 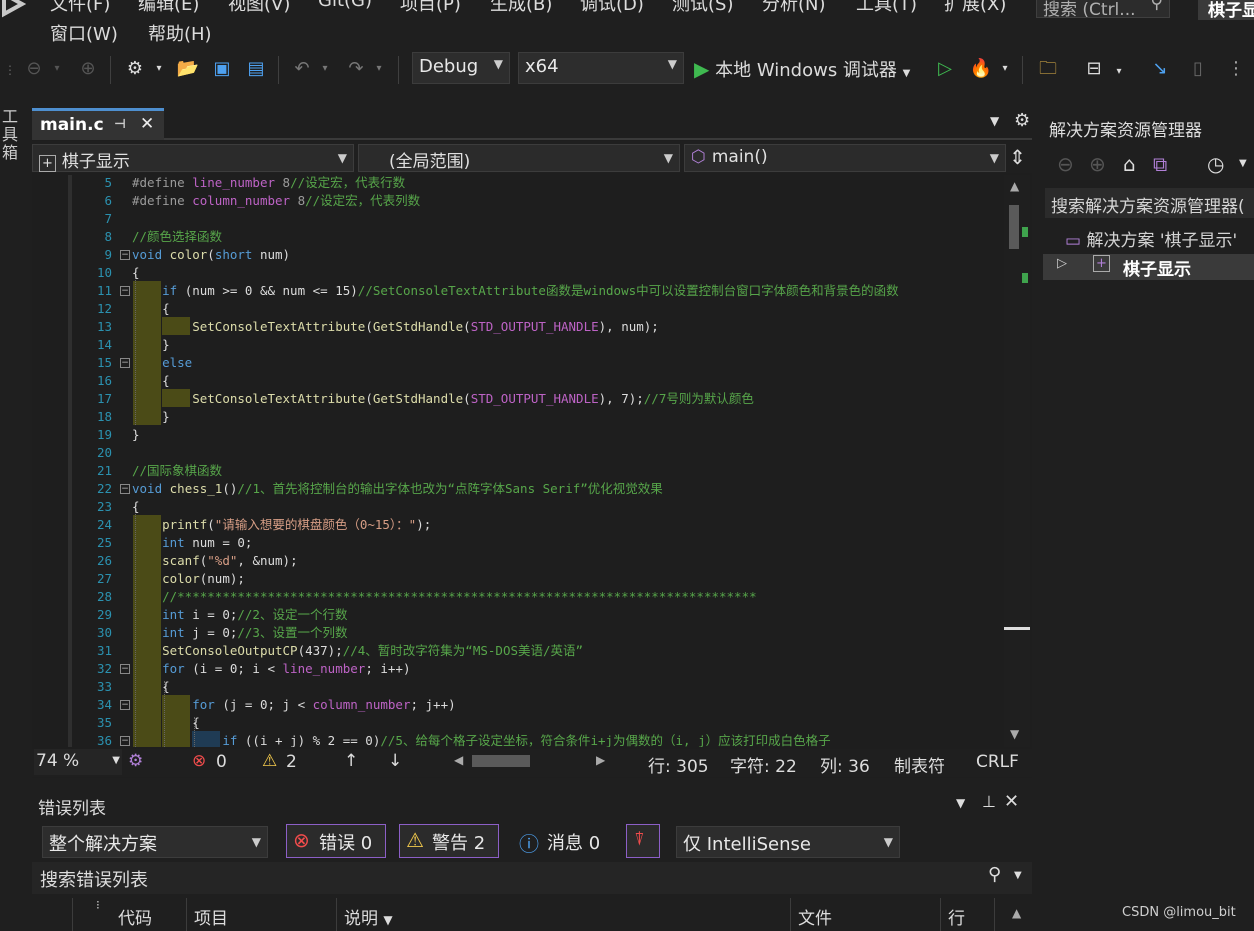 I want to click on errors-filter-button: ⊗ 错误 0, so click(x=336, y=841).